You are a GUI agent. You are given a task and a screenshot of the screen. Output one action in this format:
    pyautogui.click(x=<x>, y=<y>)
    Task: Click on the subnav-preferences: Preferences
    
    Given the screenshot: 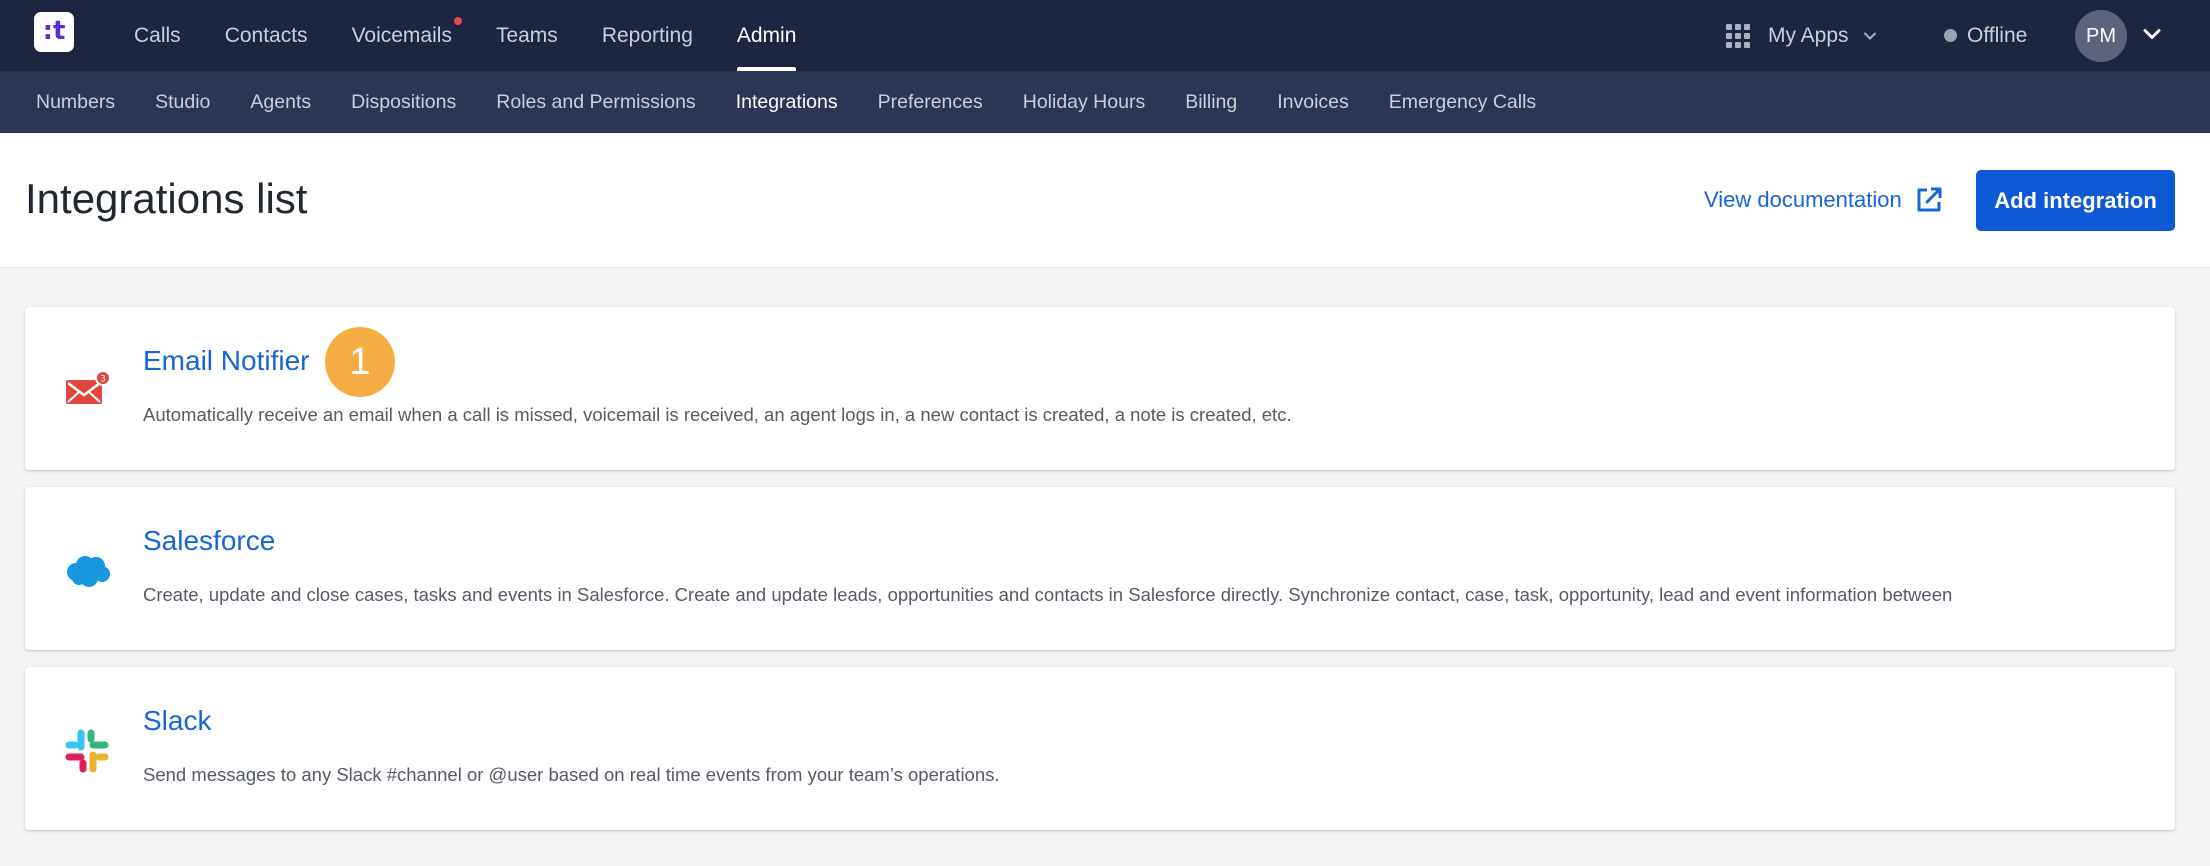 What is the action you would take?
    pyautogui.click(x=930, y=102)
    